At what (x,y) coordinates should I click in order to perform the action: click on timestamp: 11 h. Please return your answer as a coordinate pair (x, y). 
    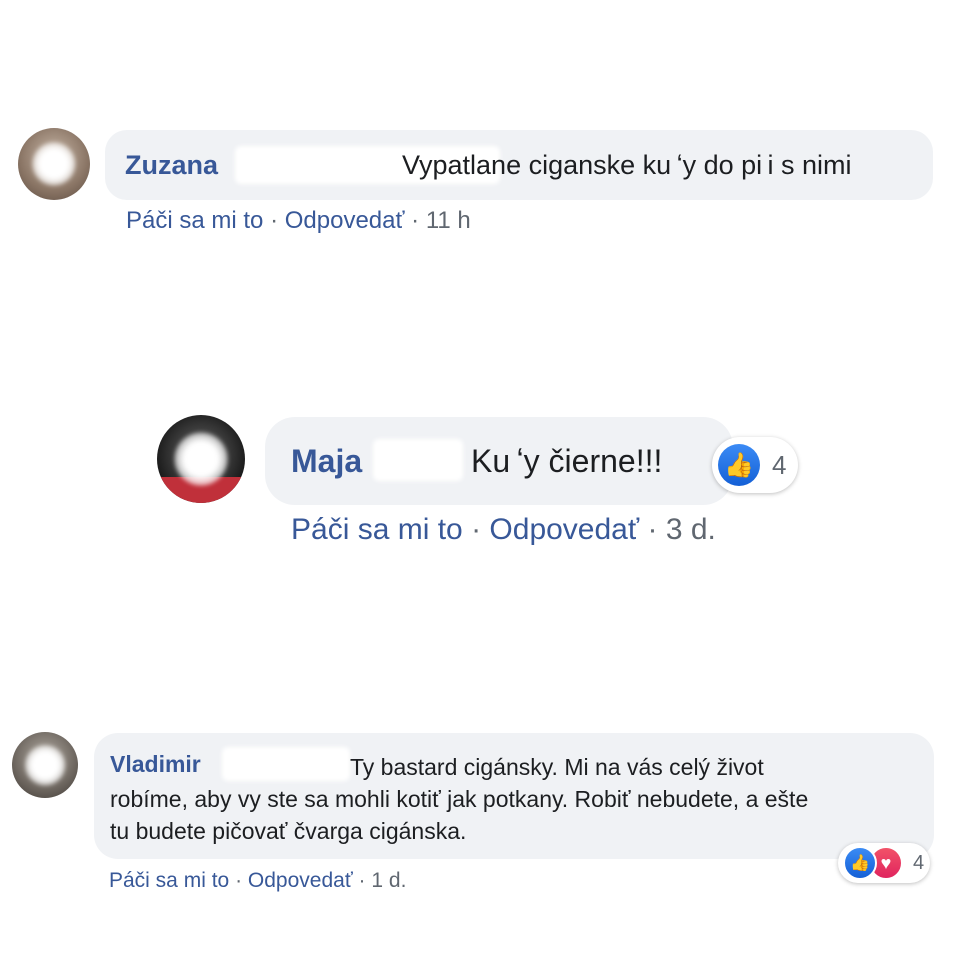
    Looking at the image, I should click on (448, 220).